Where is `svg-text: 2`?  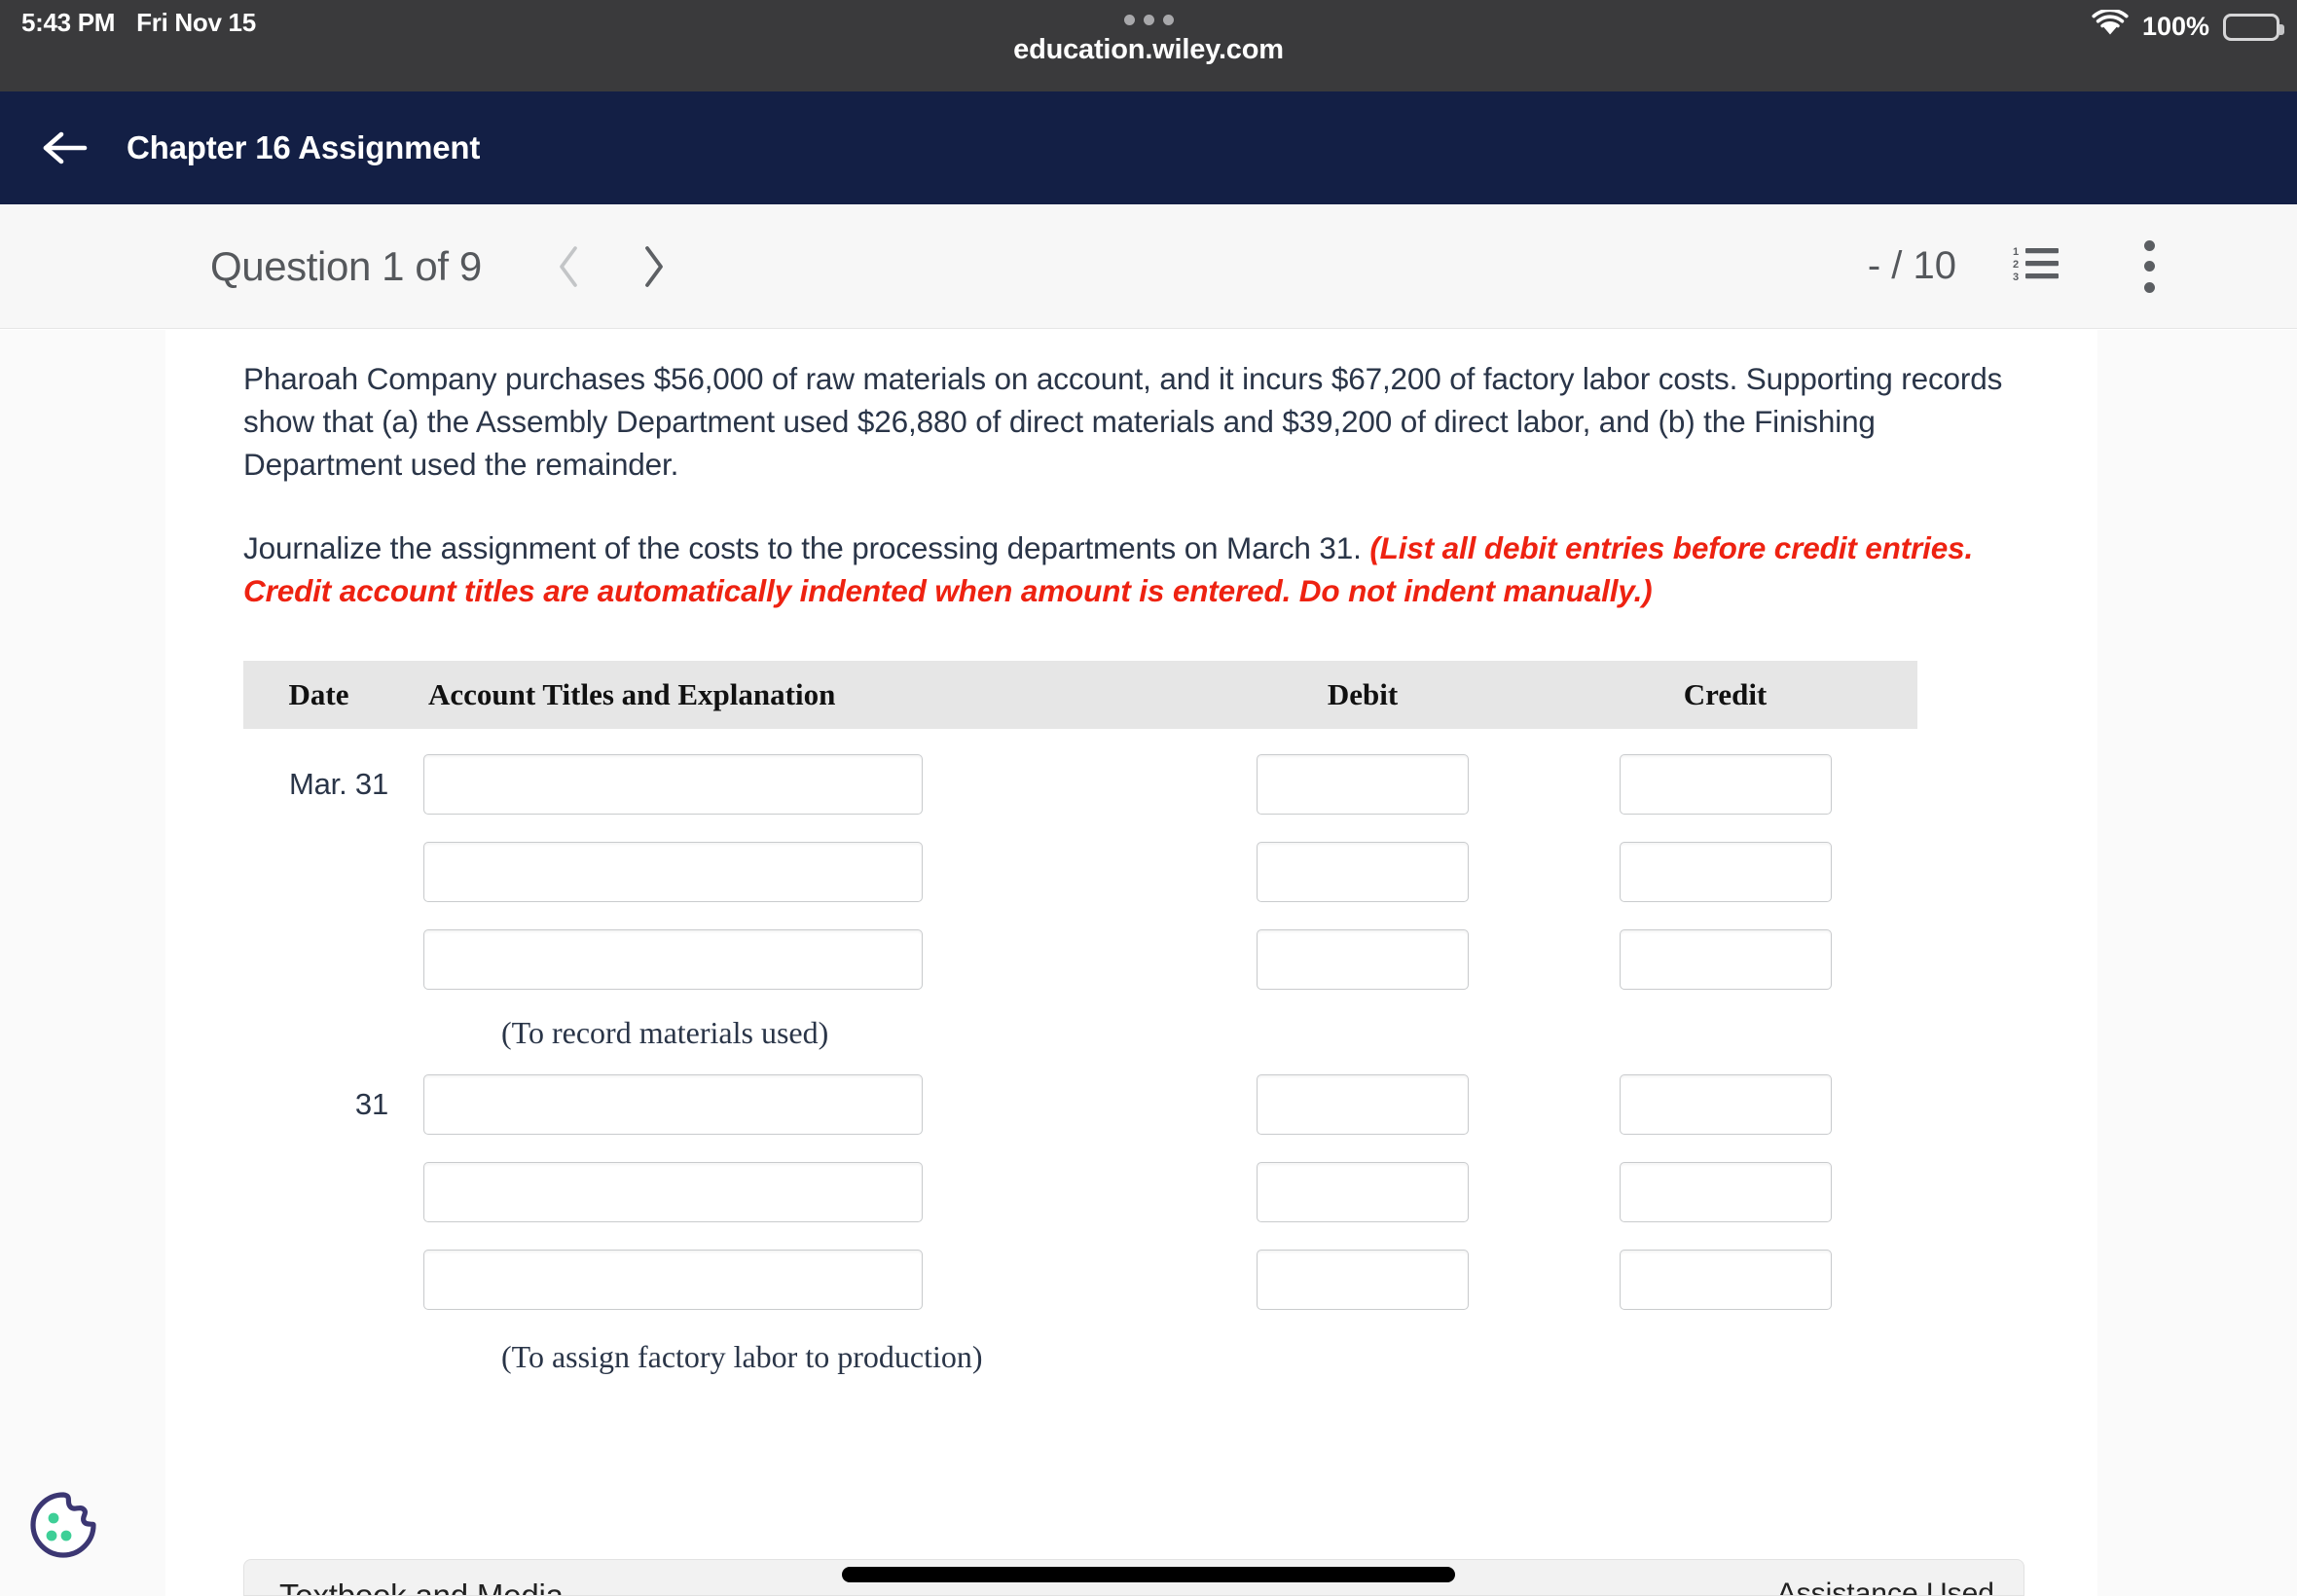 svg-text: 2 is located at coordinates (2016, 265).